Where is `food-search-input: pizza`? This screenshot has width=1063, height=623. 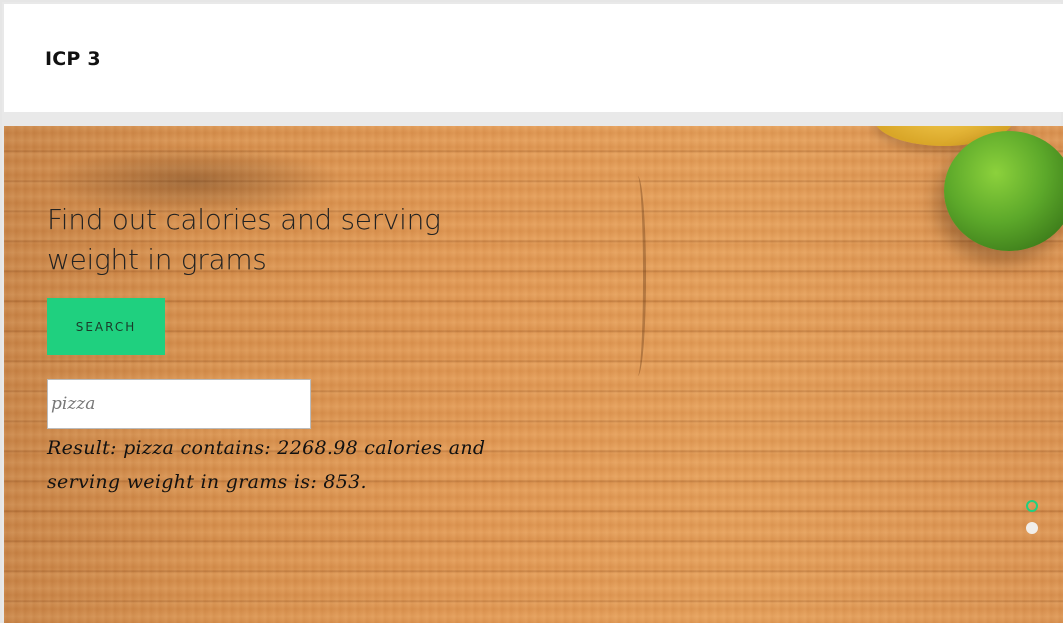 food-search-input: pizza is located at coordinates (179, 404).